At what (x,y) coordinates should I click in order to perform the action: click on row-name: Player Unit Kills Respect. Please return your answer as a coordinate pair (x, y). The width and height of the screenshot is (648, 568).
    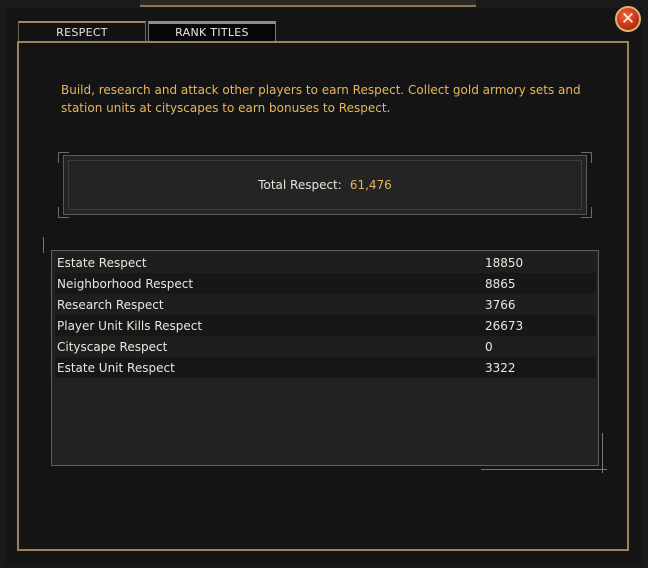
    Looking at the image, I should click on (130, 325).